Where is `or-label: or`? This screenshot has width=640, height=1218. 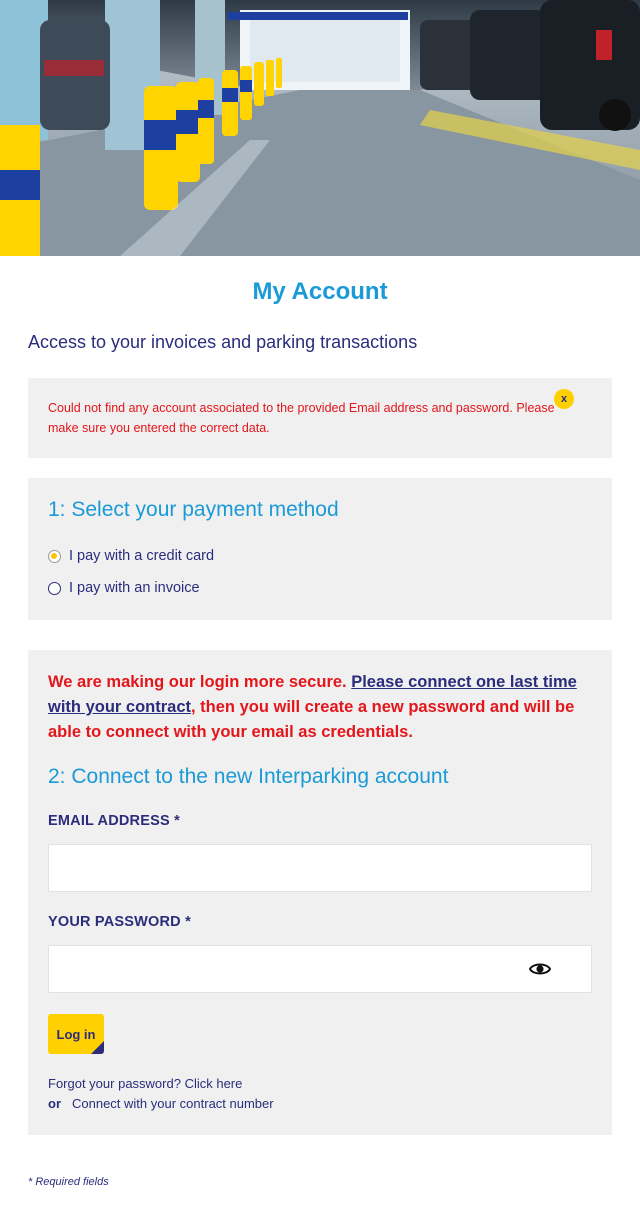 or-label: or is located at coordinates (54, 1103).